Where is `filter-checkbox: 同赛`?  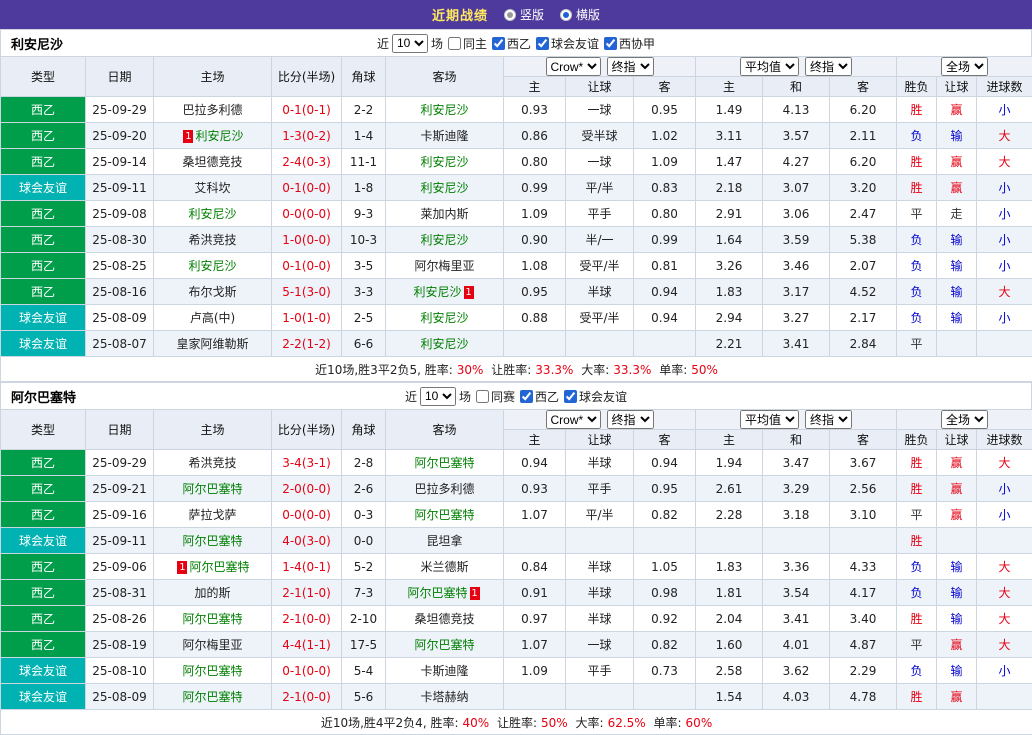 filter-checkbox: 同赛 is located at coordinates (495, 396).